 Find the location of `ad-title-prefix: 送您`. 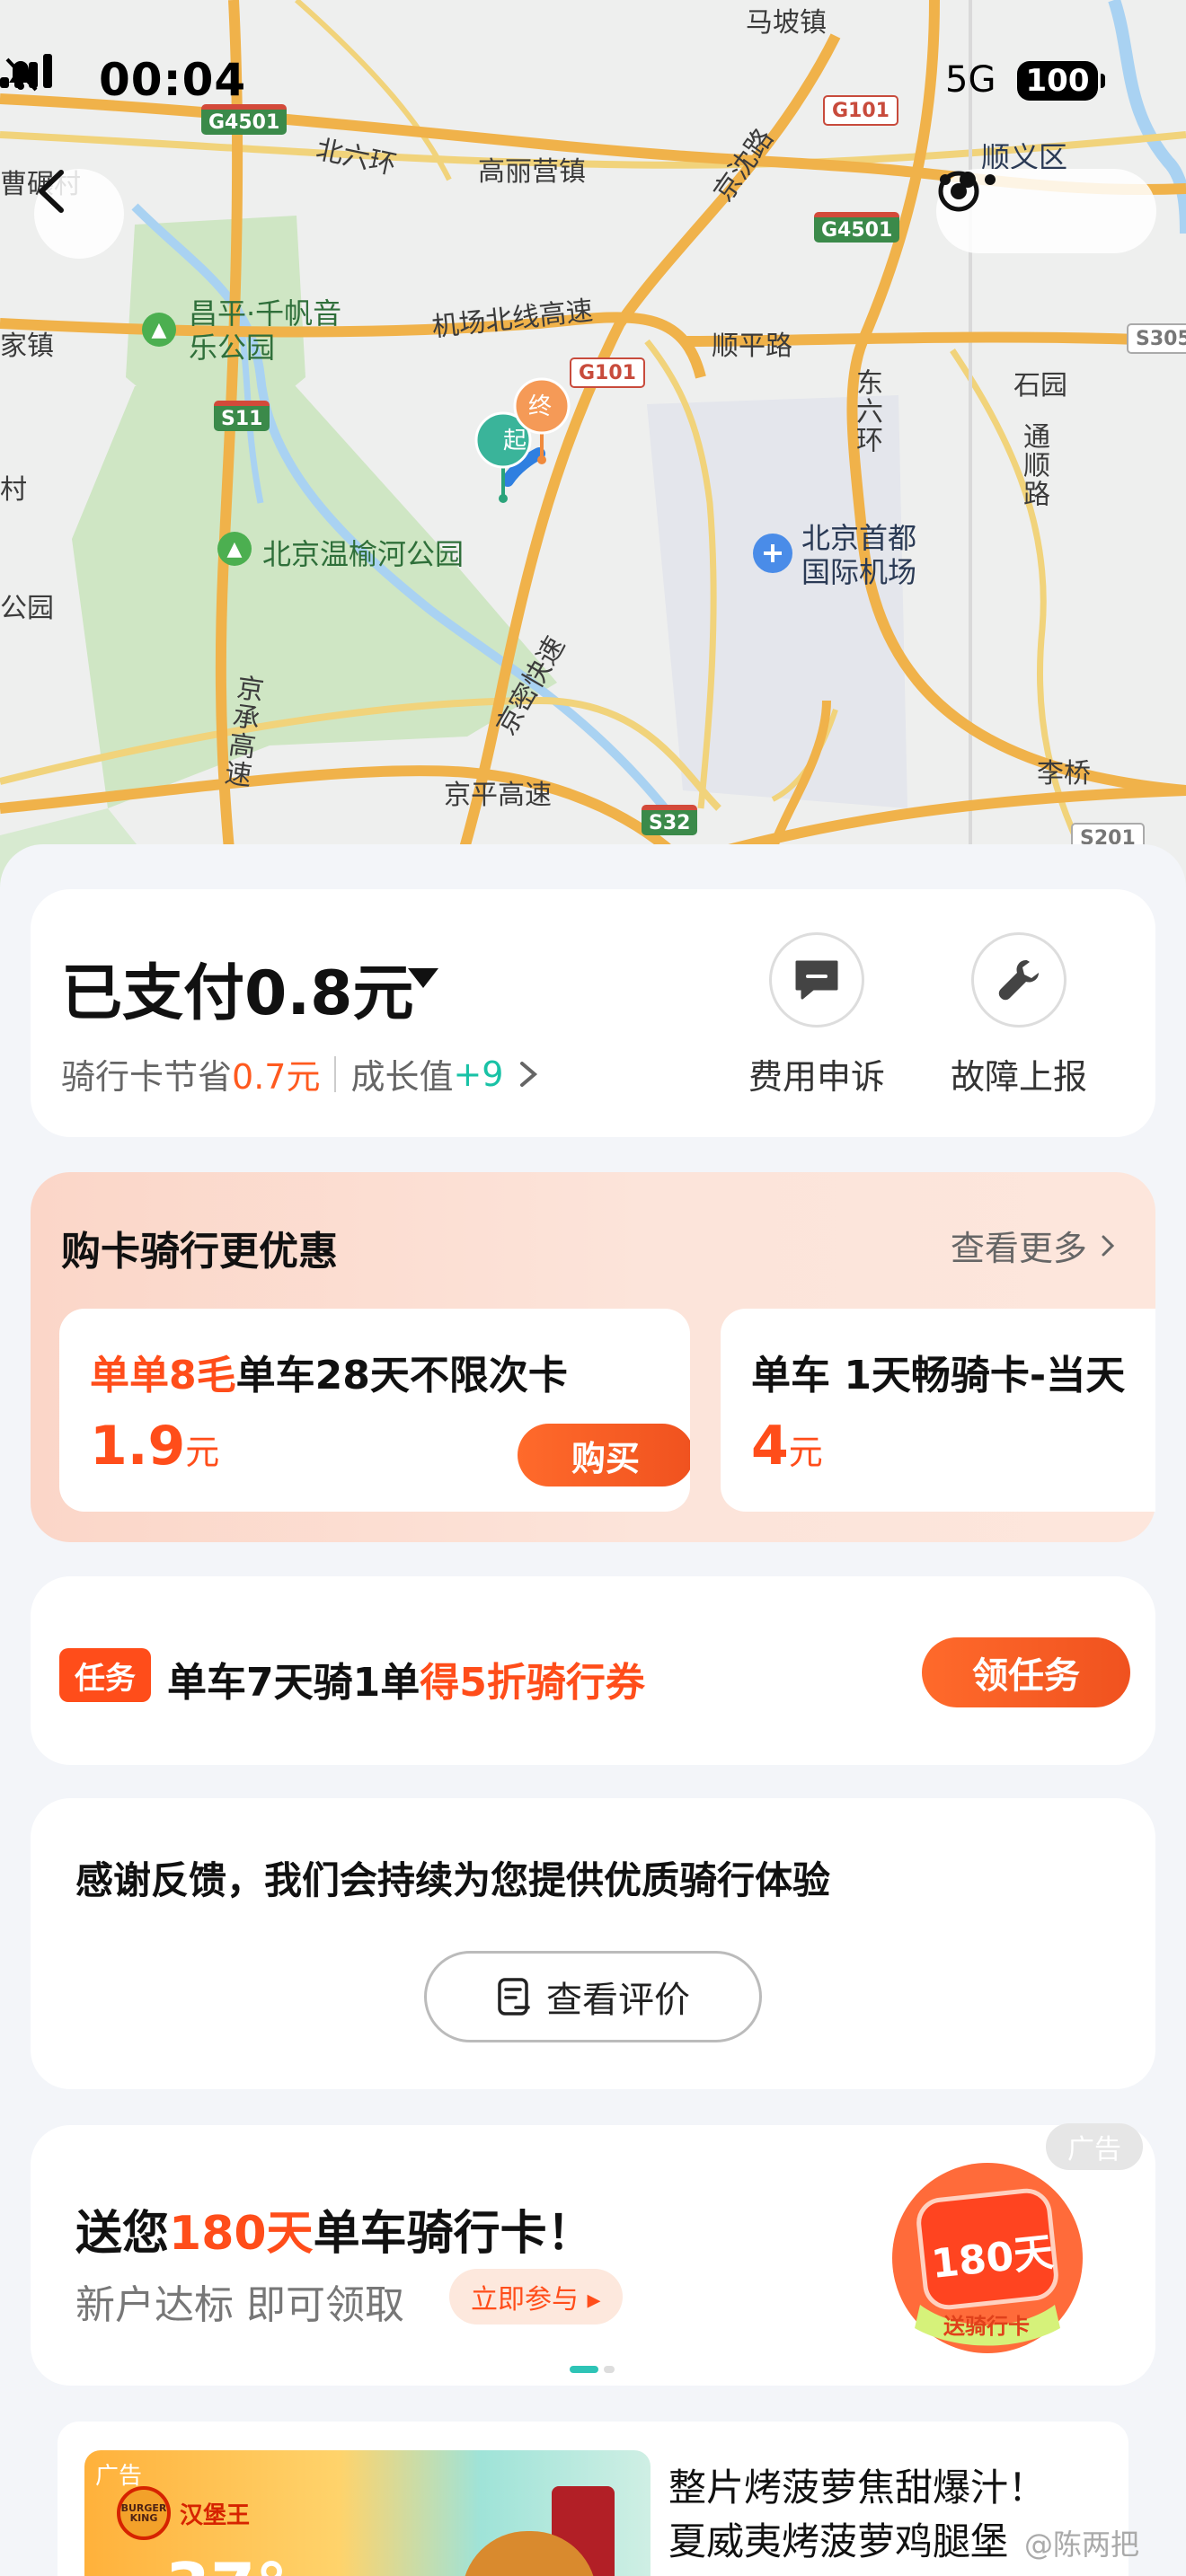

ad-title-prefix: 送您 is located at coordinates (122, 2234).